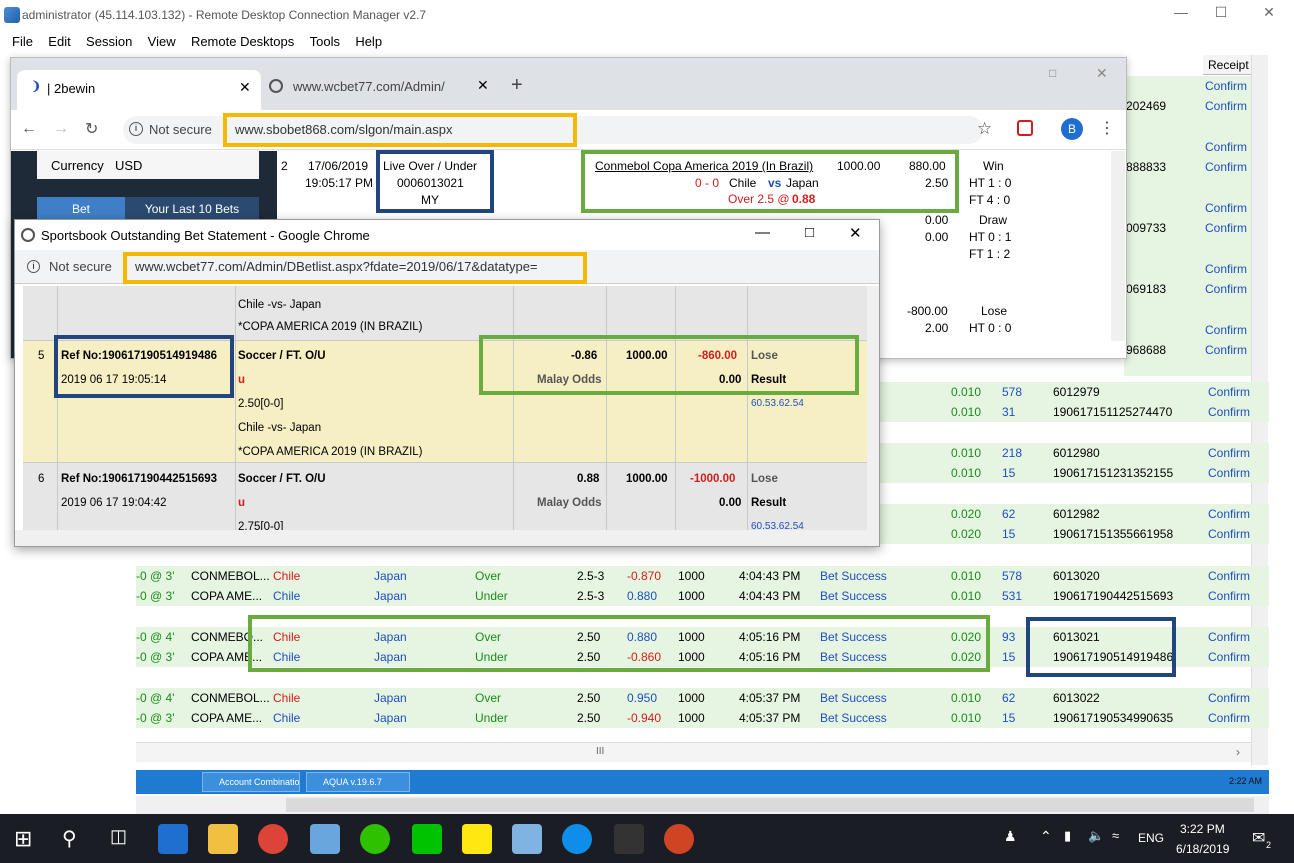  Describe the element at coordinates (873, 408) in the screenshot. I see `popup-vscrollbar` at that location.